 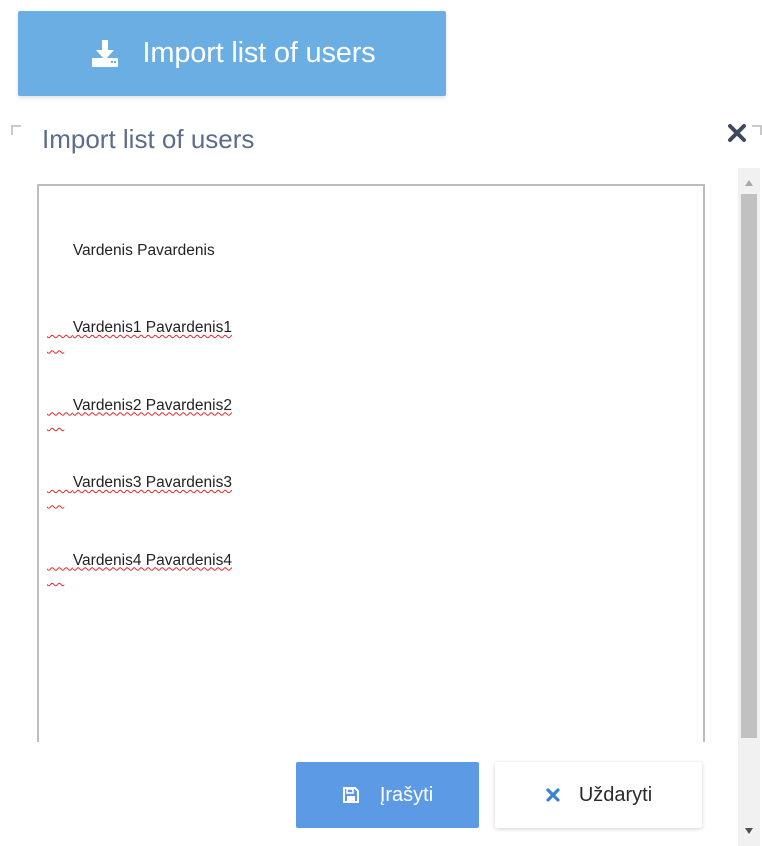 What do you see at coordinates (615, 794) in the screenshot?
I see `close-button-label: Uždaryti` at bounding box center [615, 794].